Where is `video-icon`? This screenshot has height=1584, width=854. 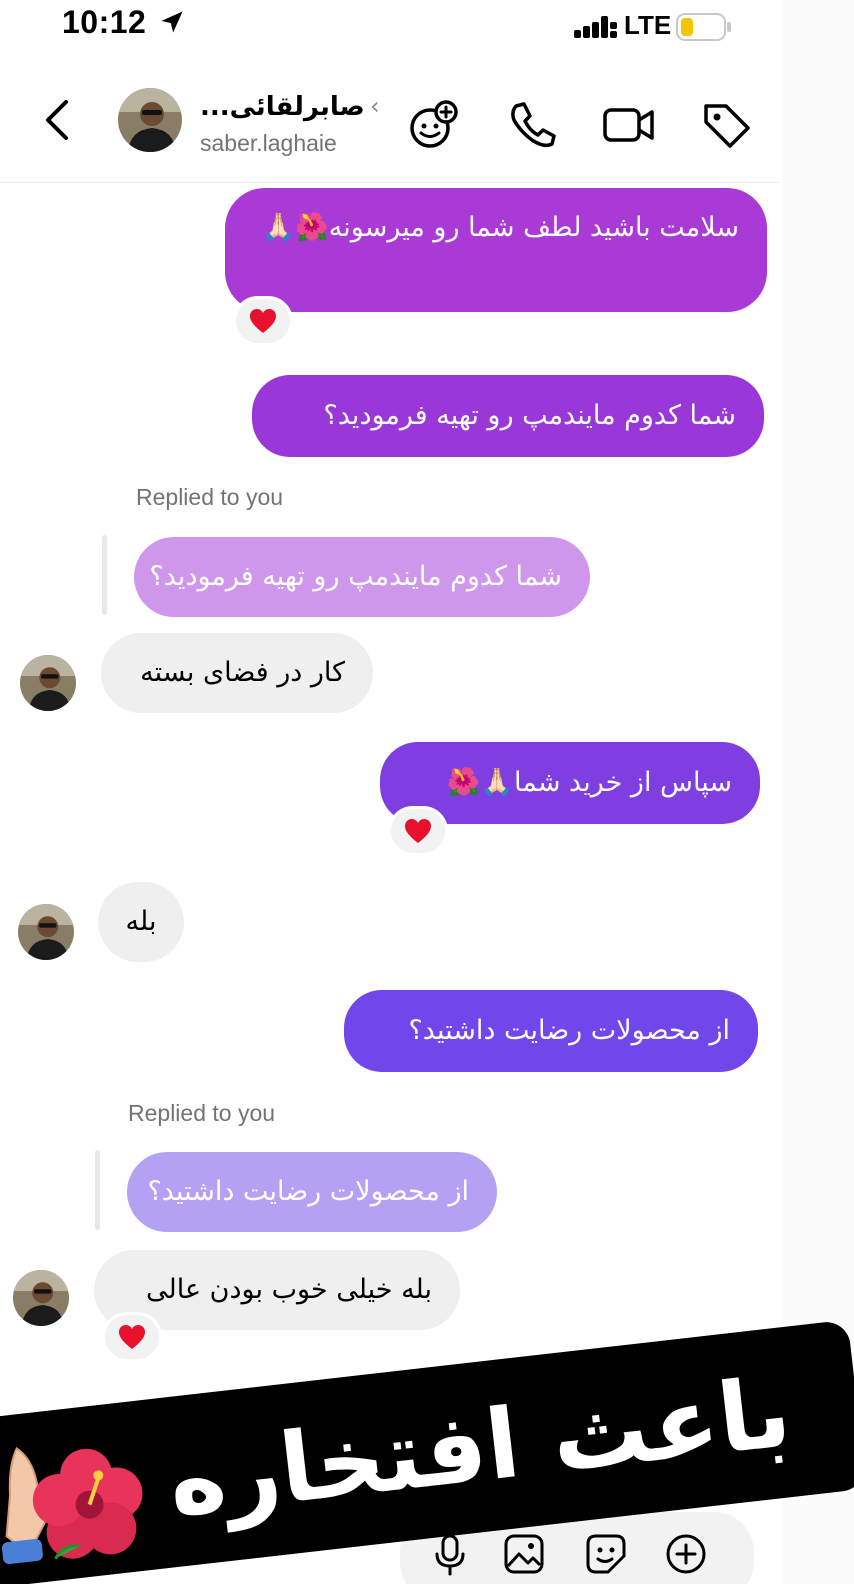
video-icon is located at coordinates (629, 125).